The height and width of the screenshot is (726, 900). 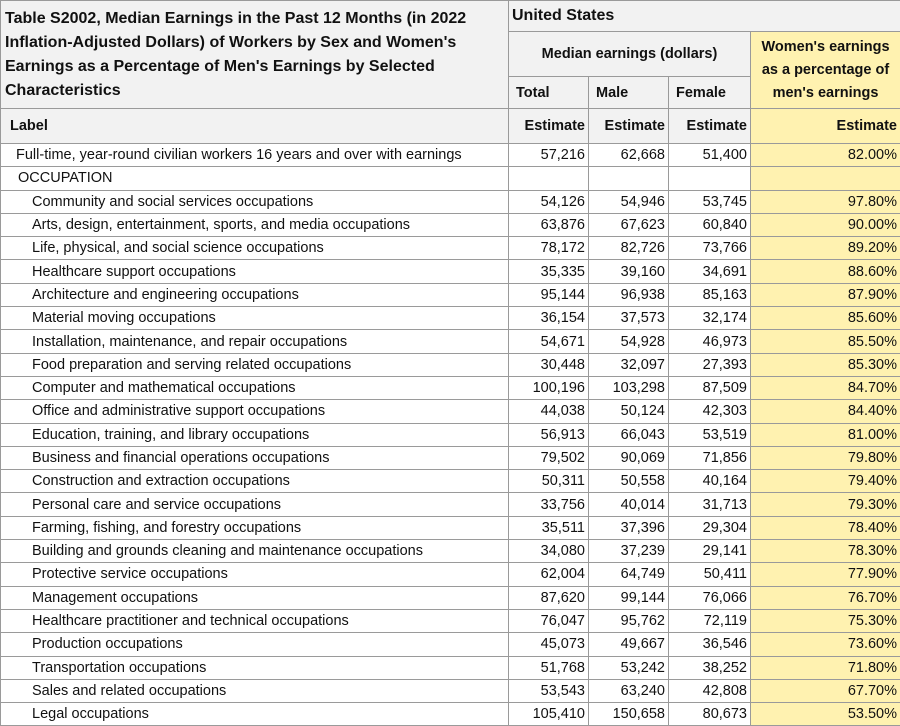 I want to click on total-earnings: 51,768, so click(x=549, y=667).